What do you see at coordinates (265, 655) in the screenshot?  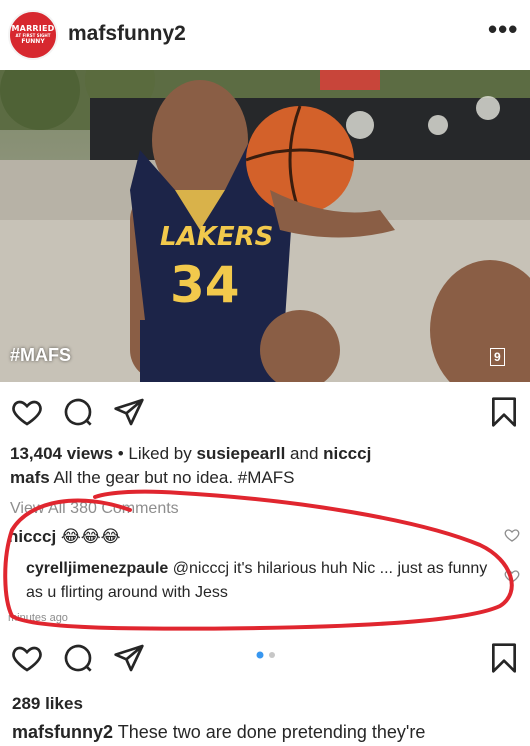 I see `carousel-dots` at bounding box center [265, 655].